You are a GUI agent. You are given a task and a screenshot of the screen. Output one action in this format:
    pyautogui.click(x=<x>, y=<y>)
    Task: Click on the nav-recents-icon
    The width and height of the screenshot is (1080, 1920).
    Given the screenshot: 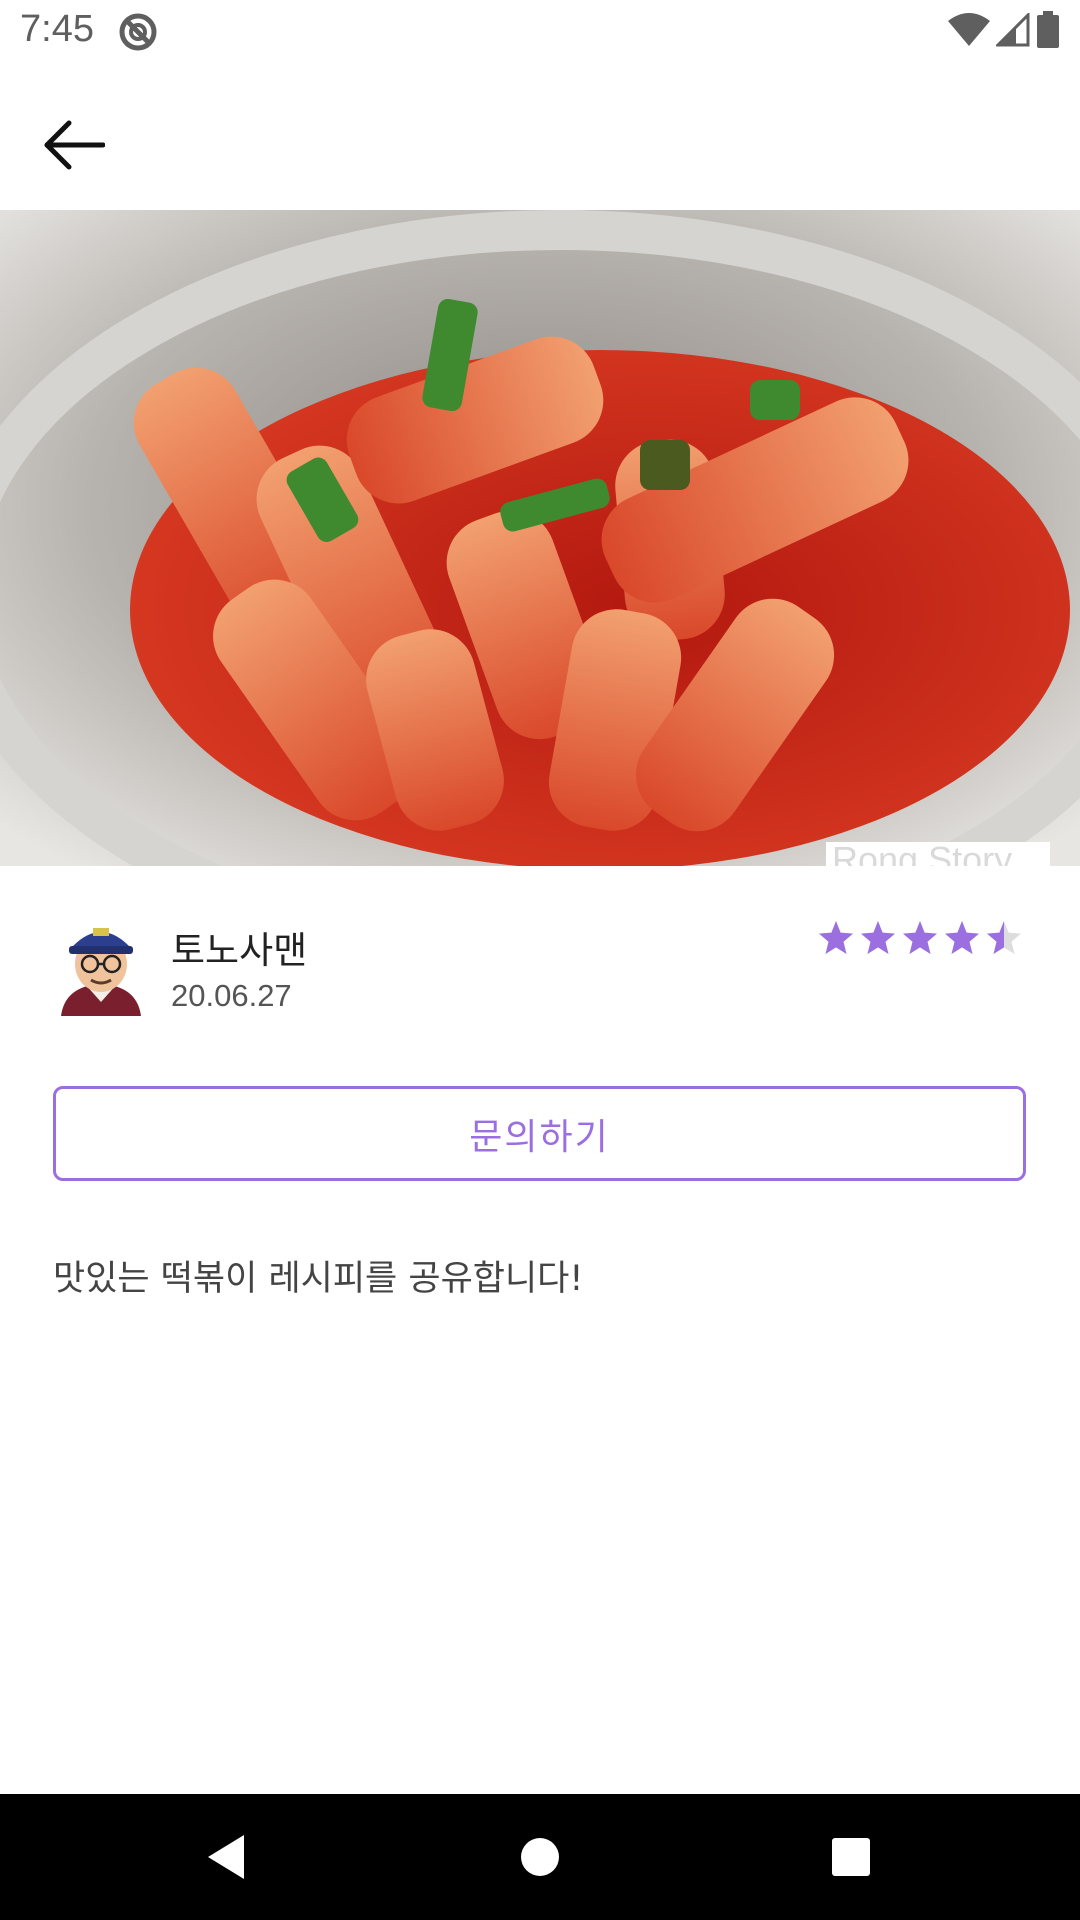 What is the action you would take?
    pyautogui.click(x=851, y=1857)
    